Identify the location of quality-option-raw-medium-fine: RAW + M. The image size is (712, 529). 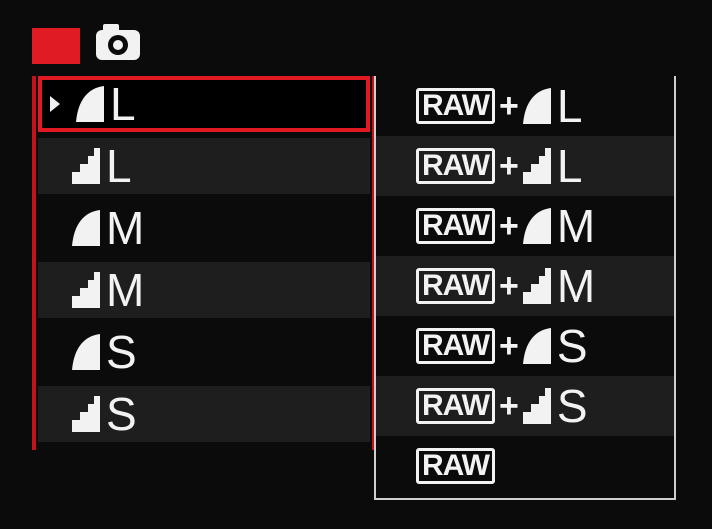
(525, 226).